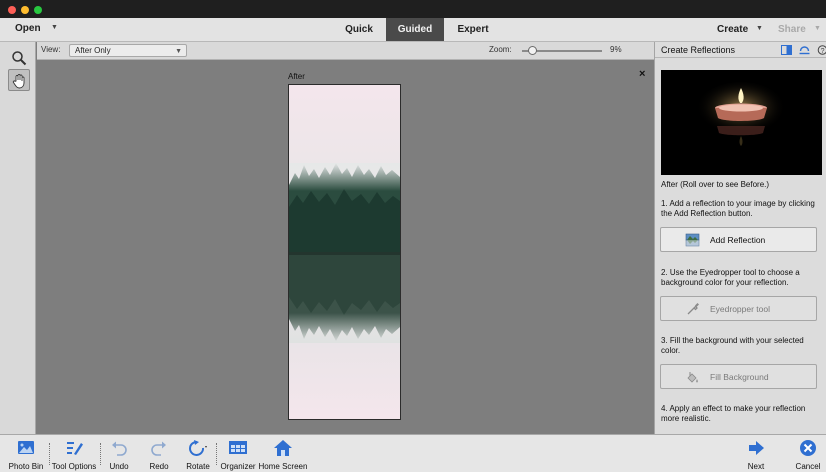 The width and height of the screenshot is (826, 472). What do you see at coordinates (804, 50) in the screenshot?
I see `reset-panel-icon` at bounding box center [804, 50].